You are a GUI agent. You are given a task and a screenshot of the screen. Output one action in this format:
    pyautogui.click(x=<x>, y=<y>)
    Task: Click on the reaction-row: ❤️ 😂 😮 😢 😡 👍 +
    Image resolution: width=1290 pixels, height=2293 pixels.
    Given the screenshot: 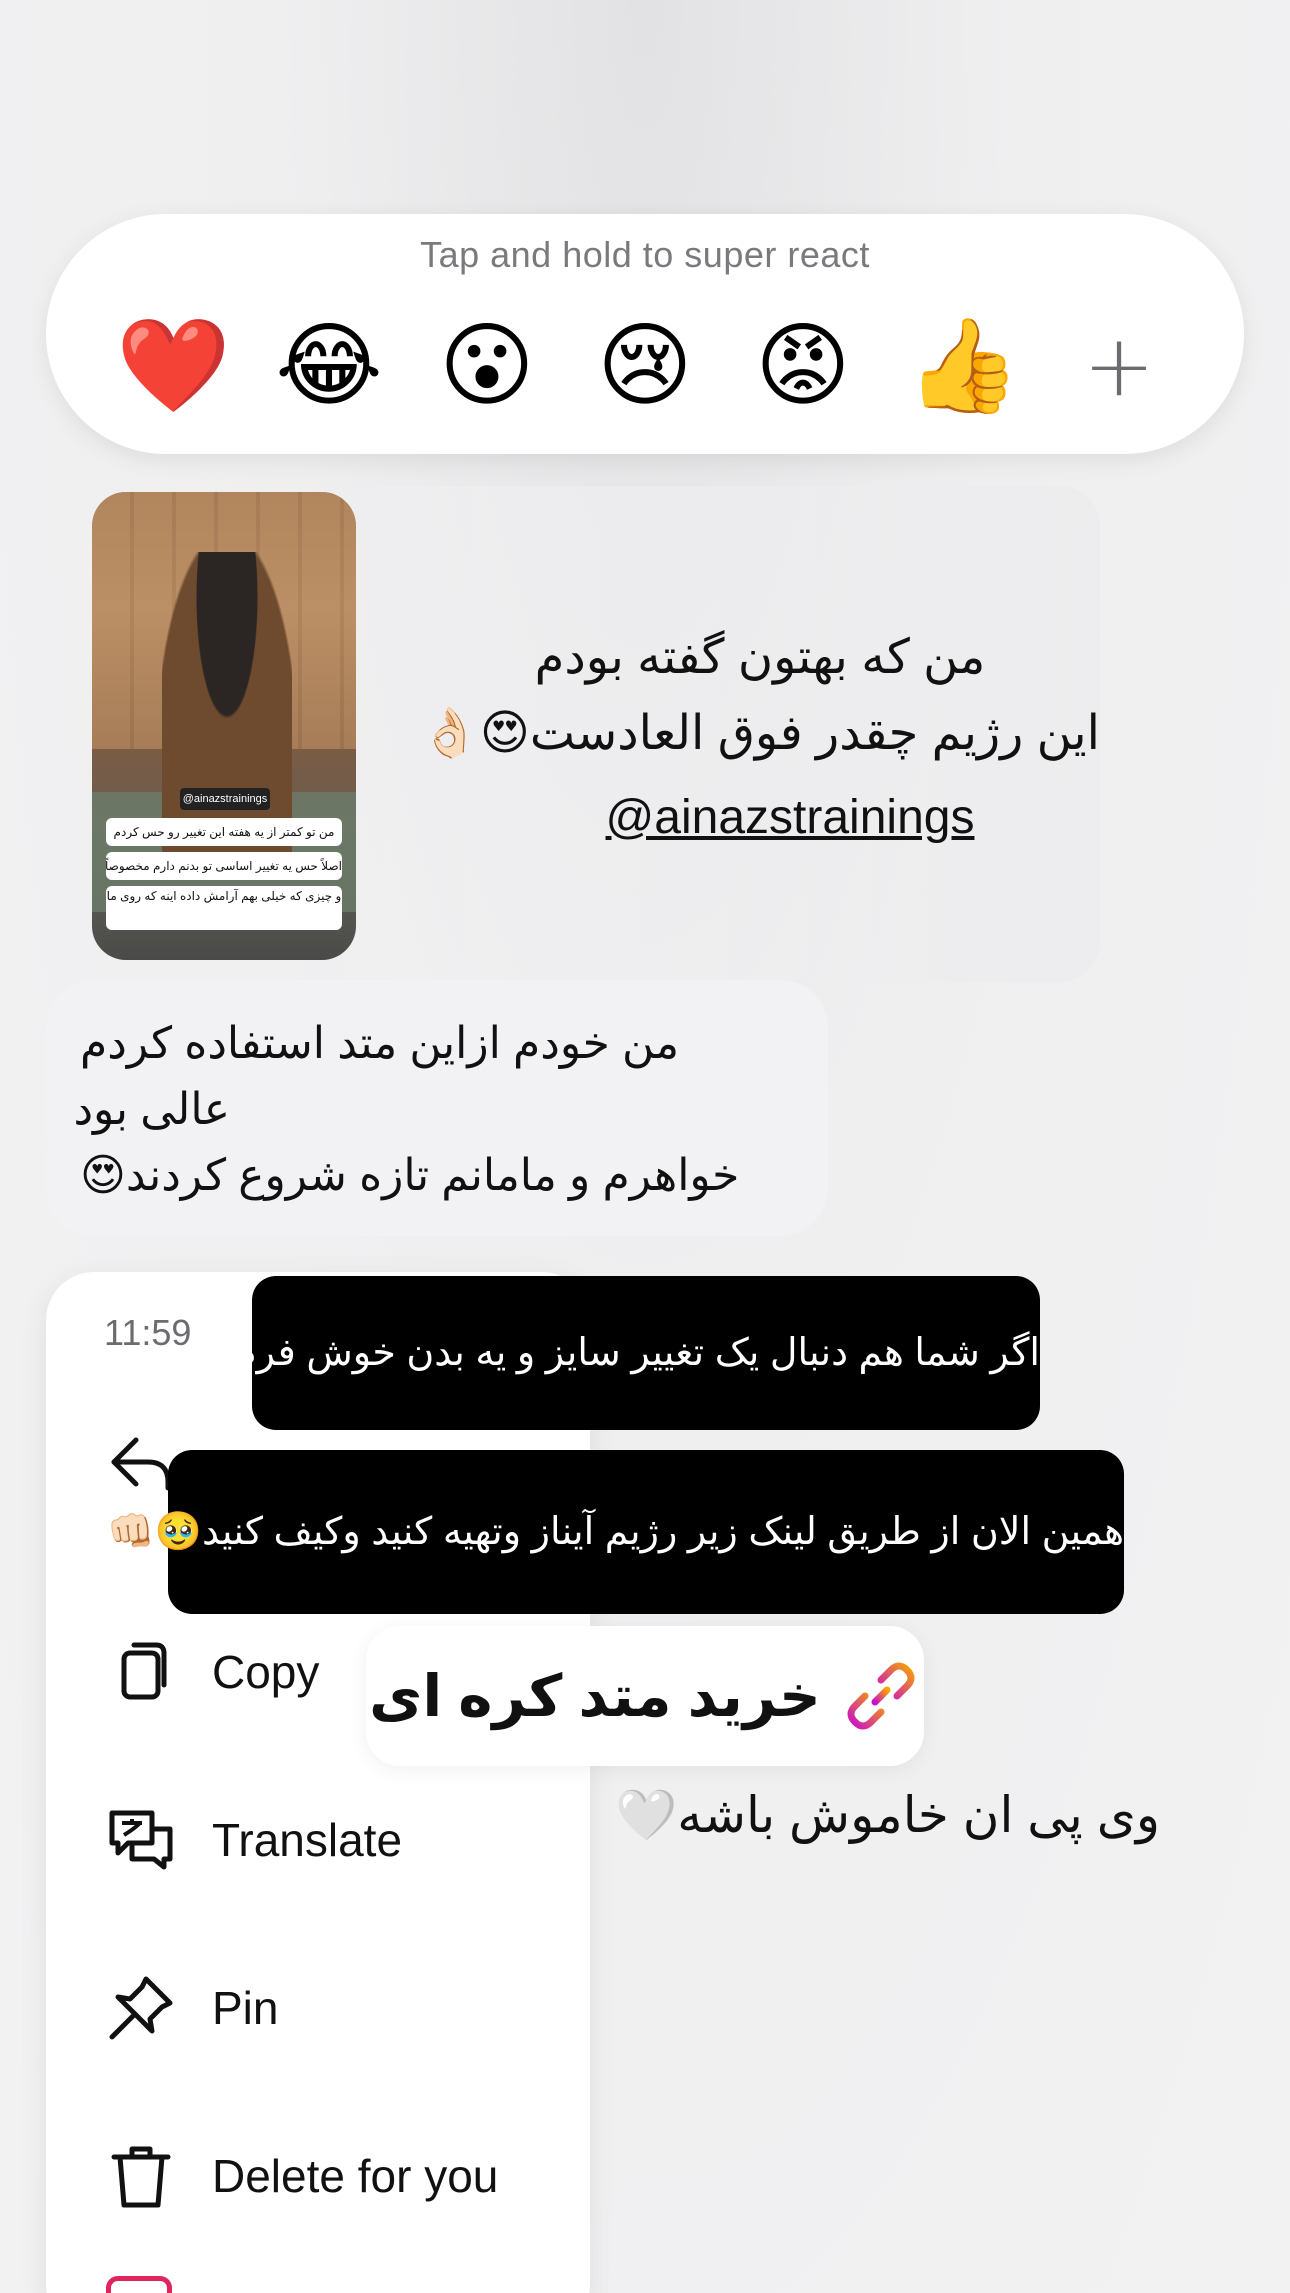 What is the action you would take?
    pyautogui.click(x=645, y=366)
    